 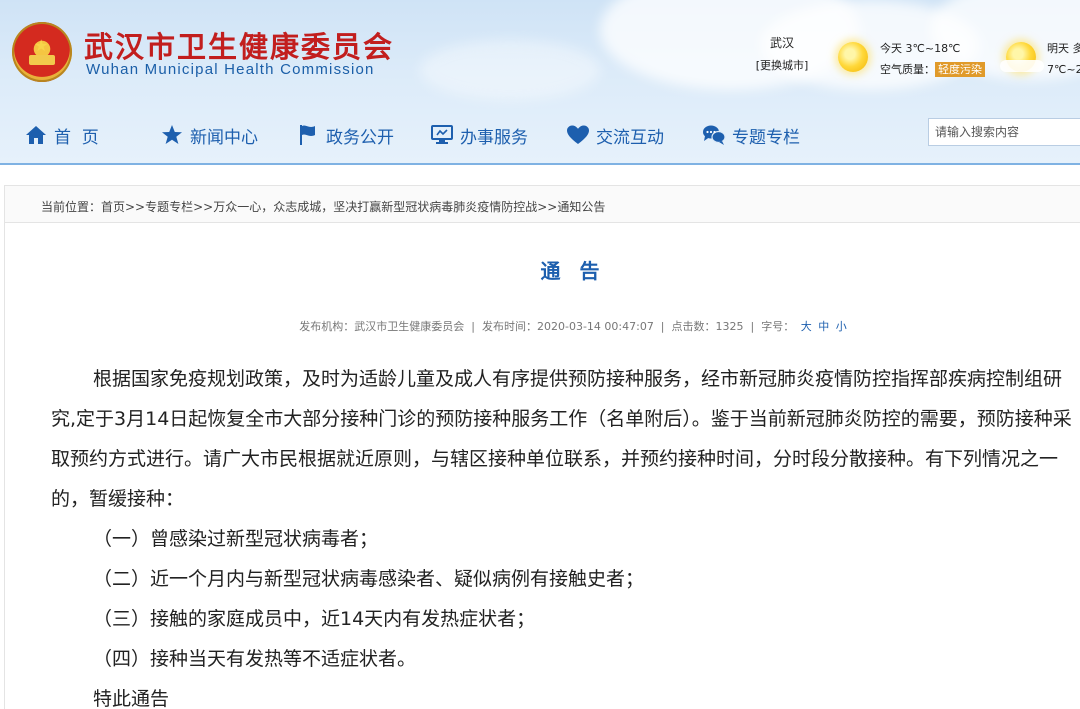 What do you see at coordinates (782, 65) in the screenshot?
I see `change-city-link: [更换城市]` at bounding box center [782, 65].